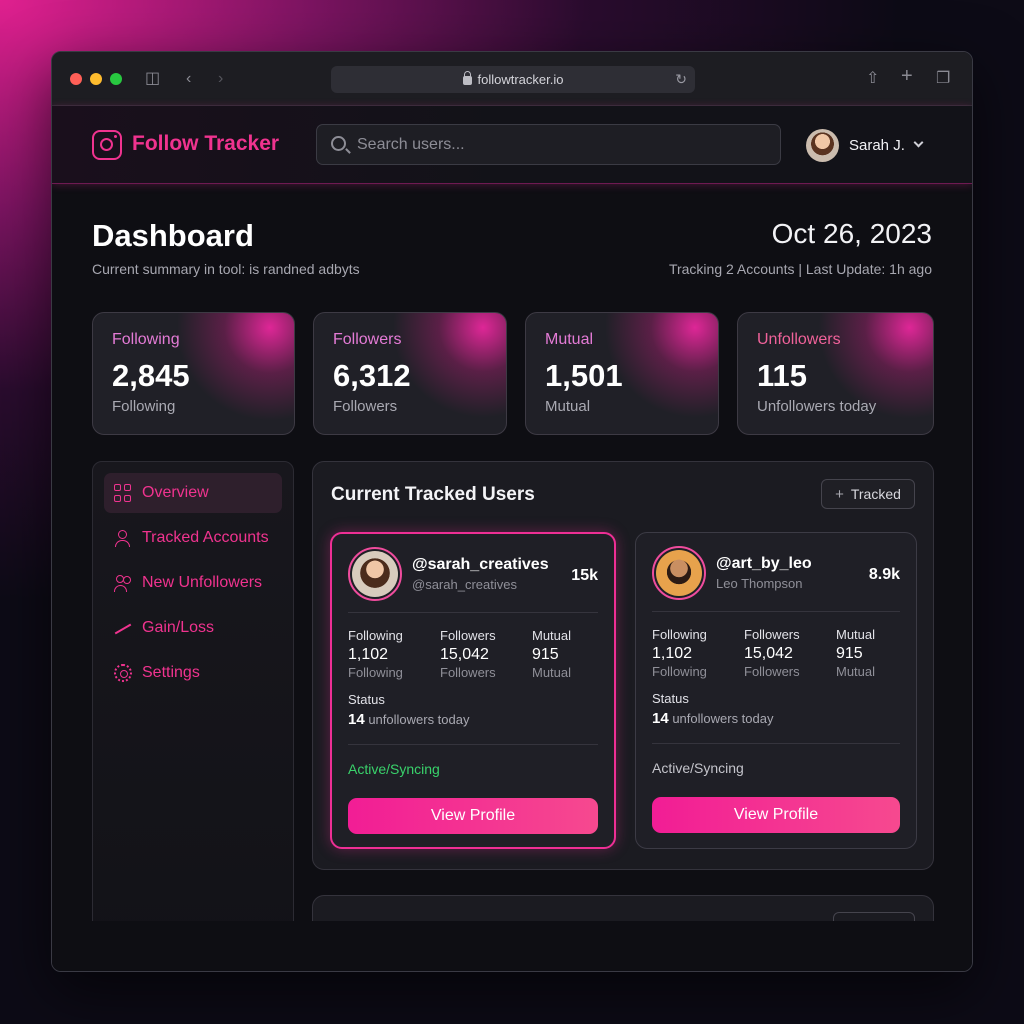 The width and height of the screenshot is (1024, 1024). I want to click on stat-card-mutual: Mutual 1,501 Mutual, so click(622, 373).